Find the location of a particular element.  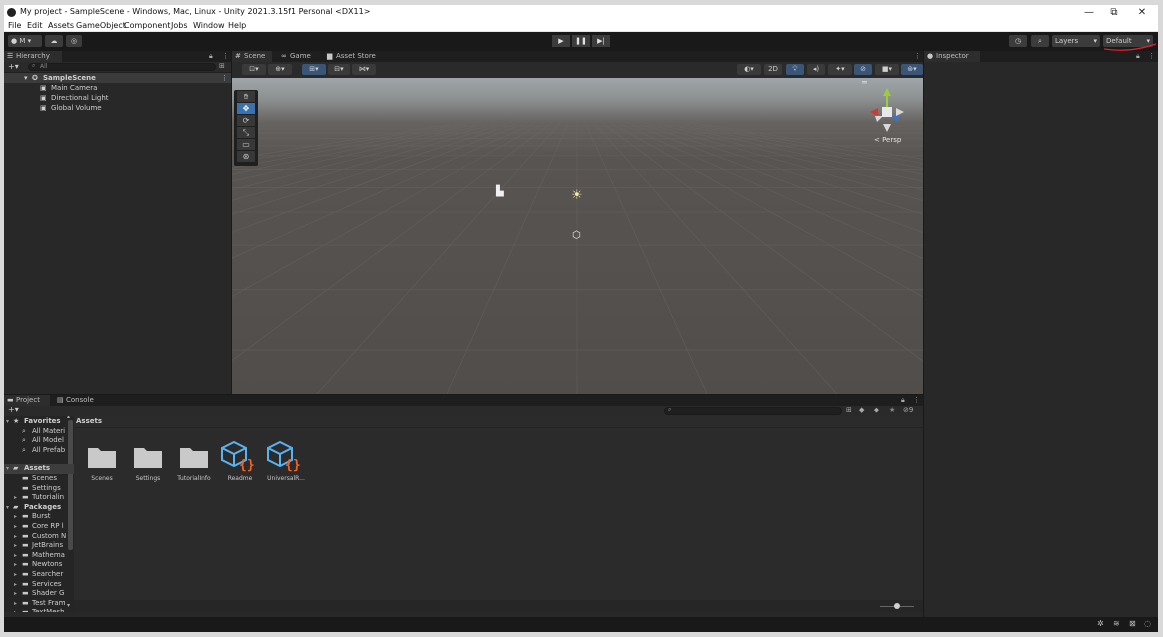

scene-orientation-gizmo is located at coordinates (887, 112).